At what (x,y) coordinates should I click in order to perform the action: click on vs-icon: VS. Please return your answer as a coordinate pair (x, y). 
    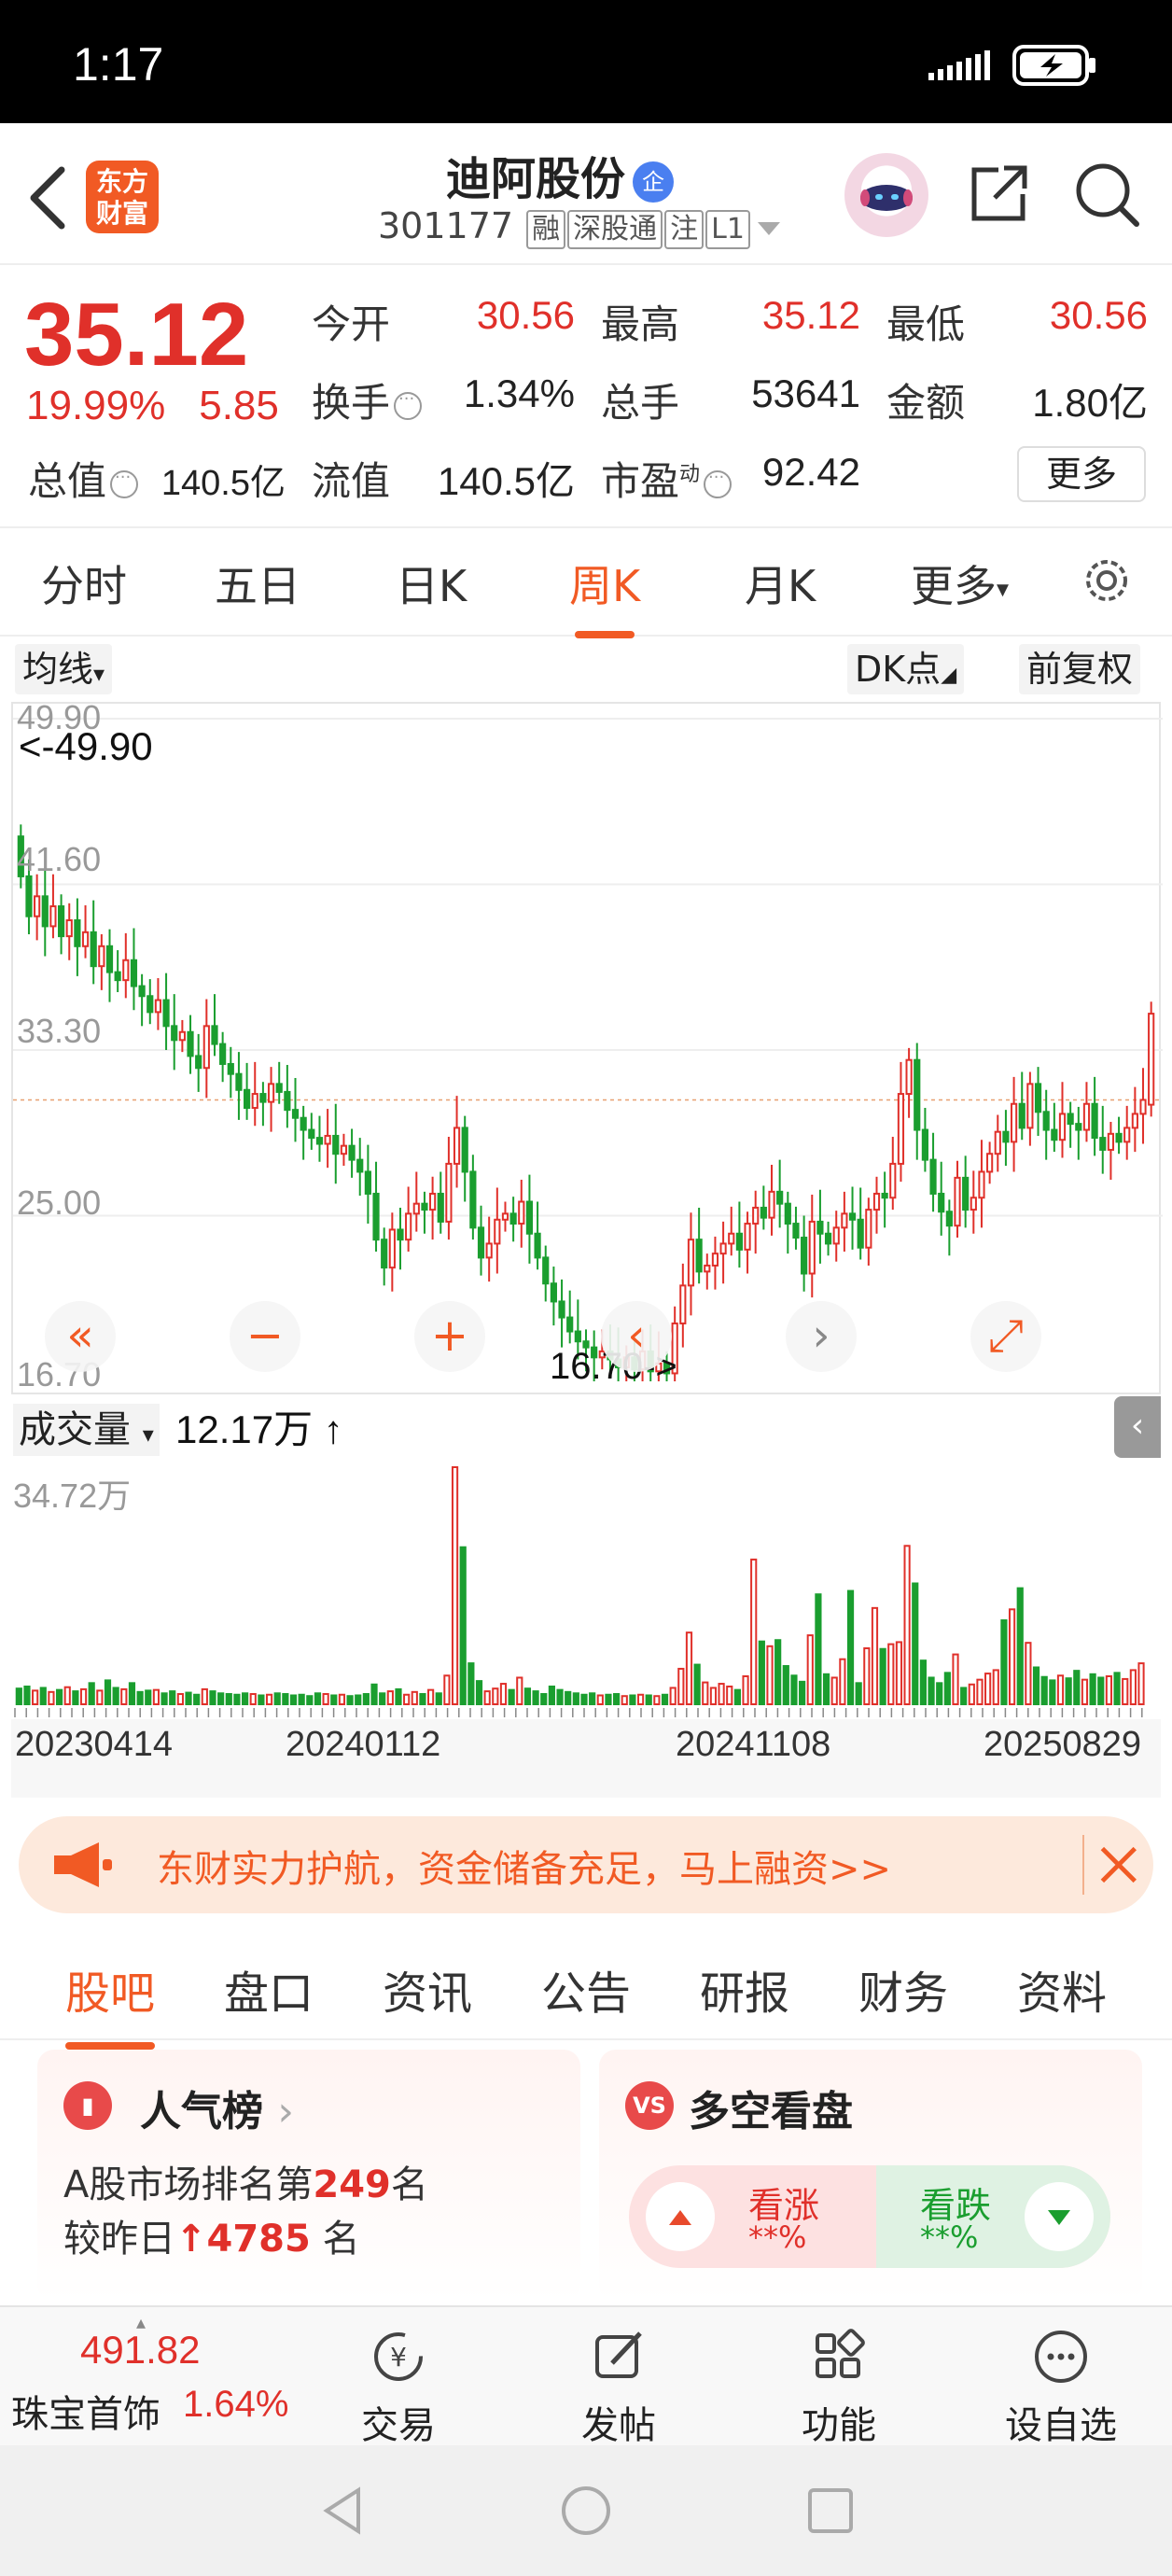
    Looking at the image, I should click on (649, 2105).